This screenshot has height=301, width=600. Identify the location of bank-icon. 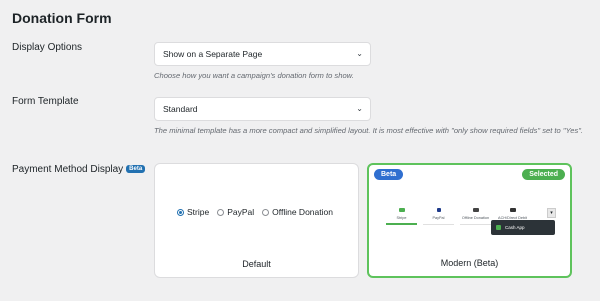
(512, 210).